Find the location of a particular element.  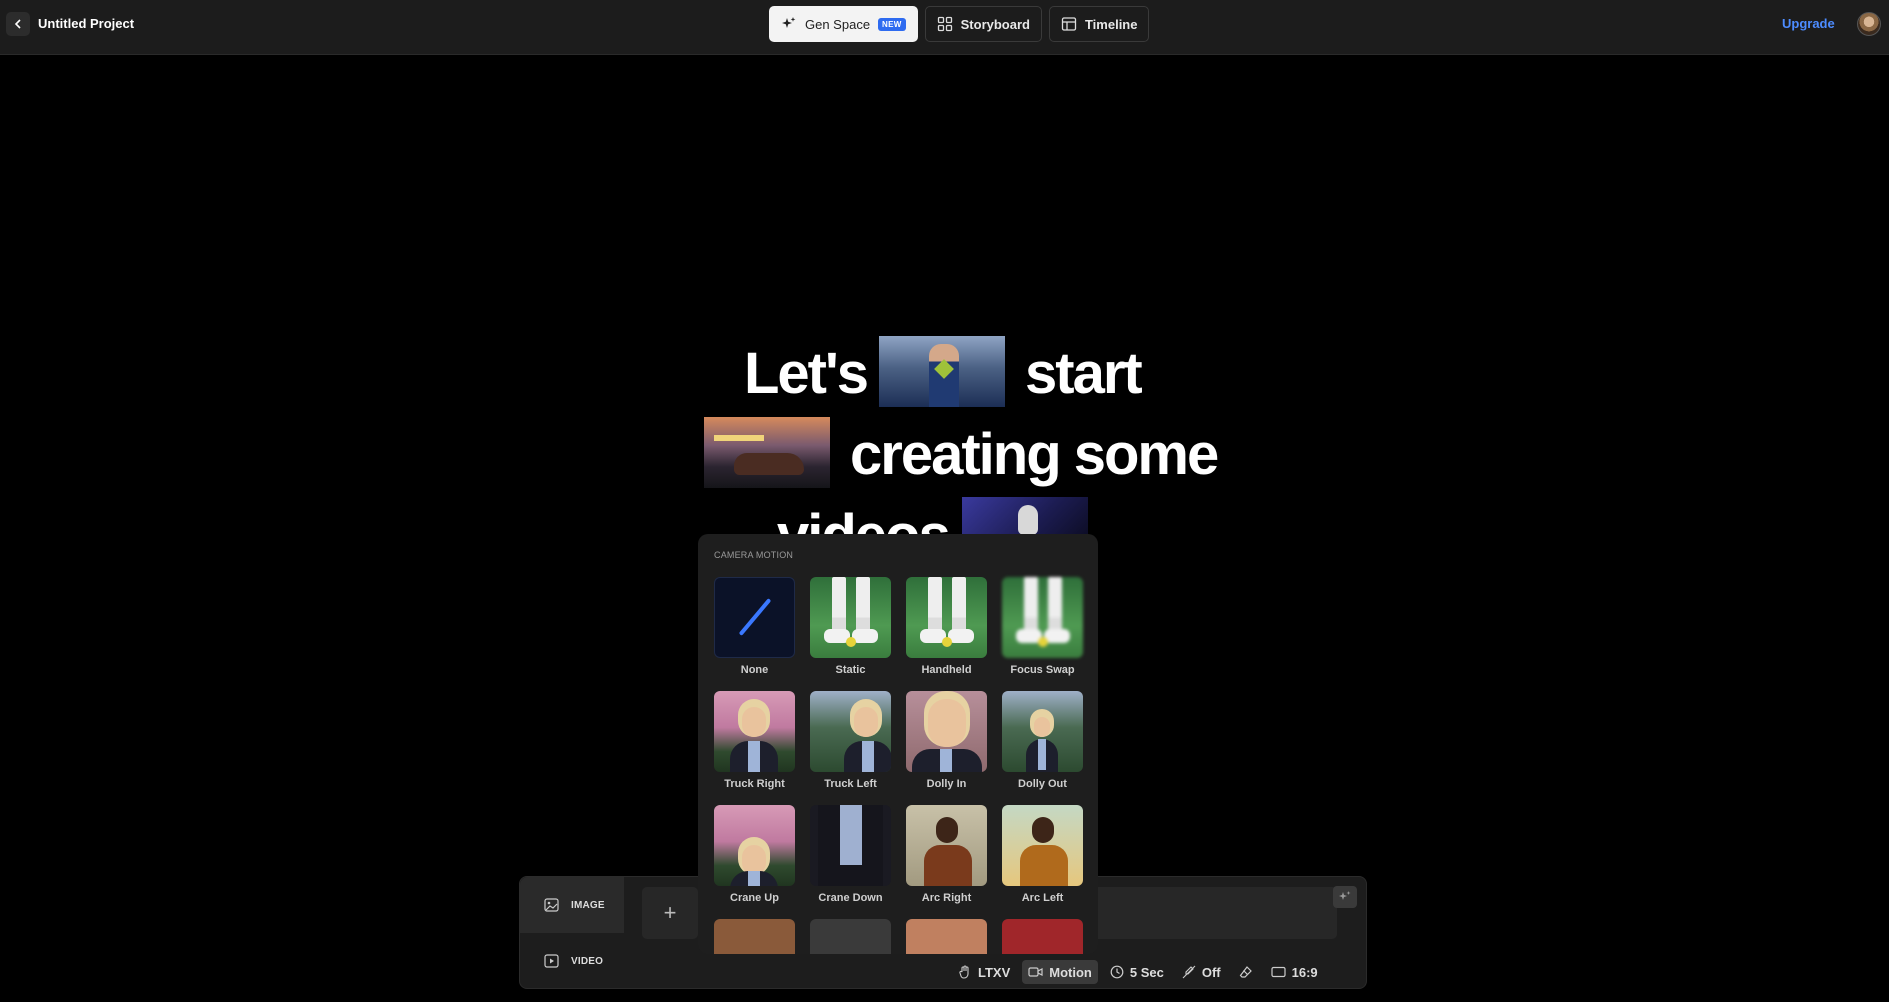

upgrade-link: Upgrade is located at coordinates (1808, 23).